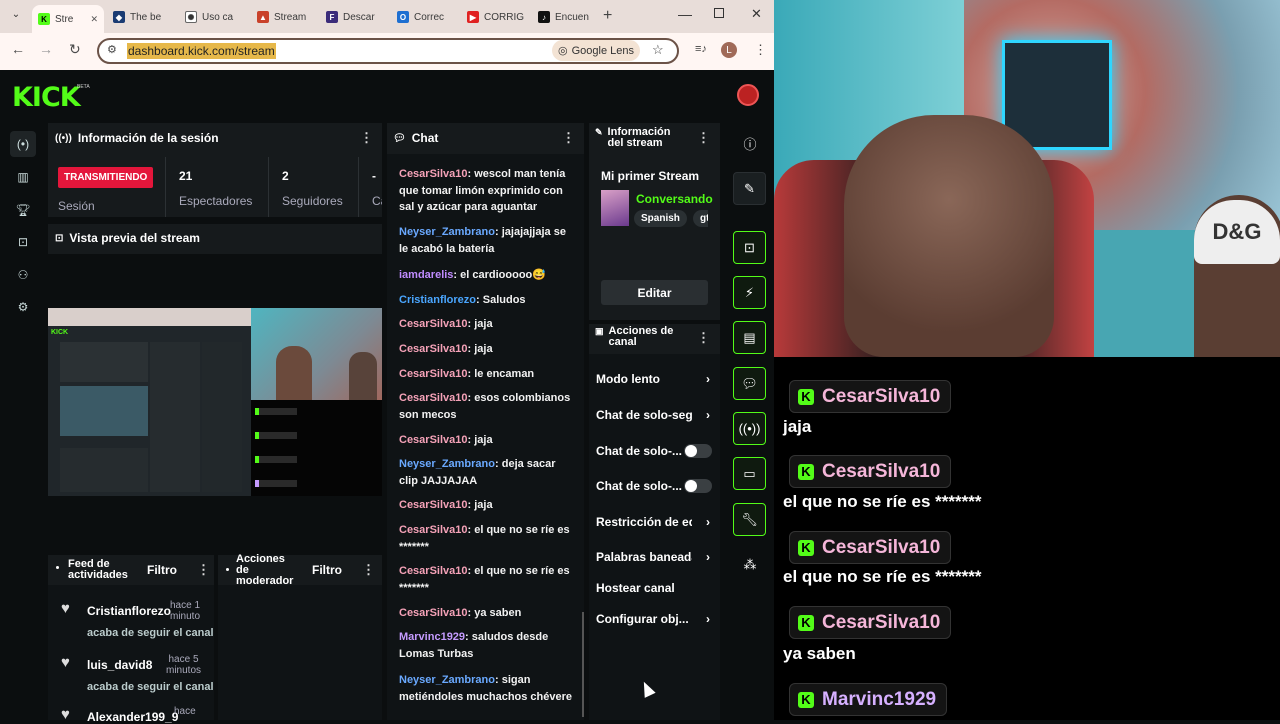 Image resolution: width=1280 pixels, height=724 pixels. I want to click on tools-wrench-button: 🔧︎, so click(749, 519).